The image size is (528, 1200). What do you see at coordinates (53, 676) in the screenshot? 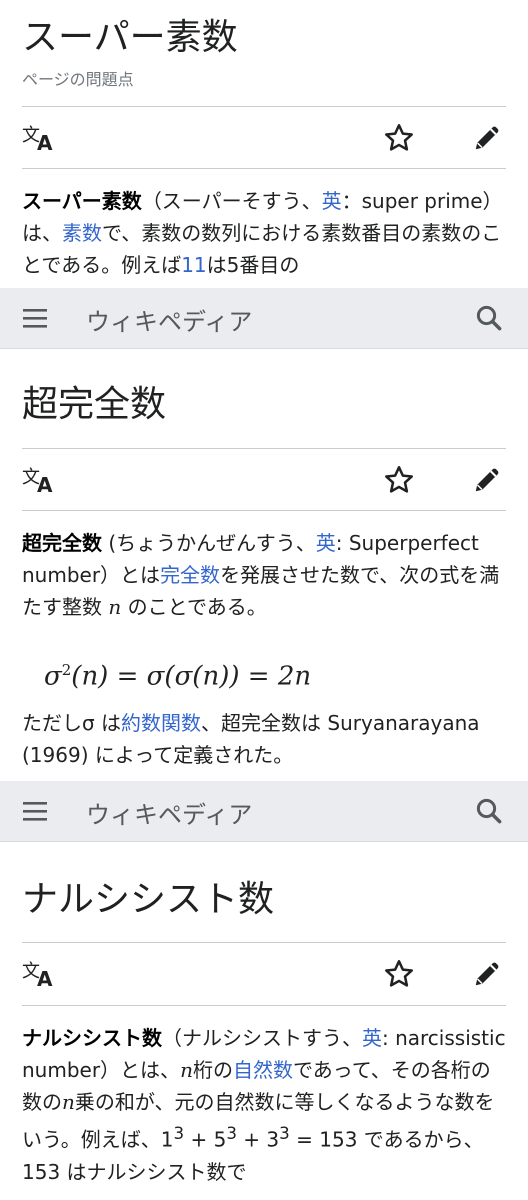
I see `formula-sigma: σ` at bounding box center [53, 676].